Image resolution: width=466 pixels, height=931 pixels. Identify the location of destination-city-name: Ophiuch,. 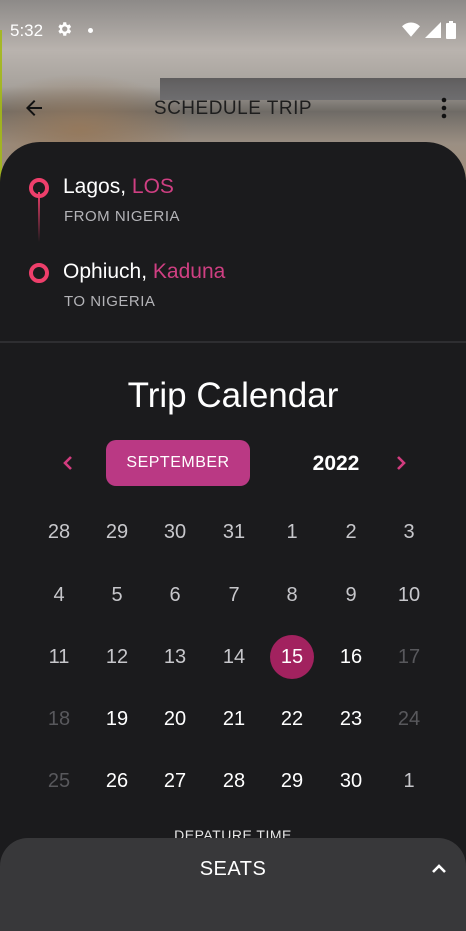
(105, 271).